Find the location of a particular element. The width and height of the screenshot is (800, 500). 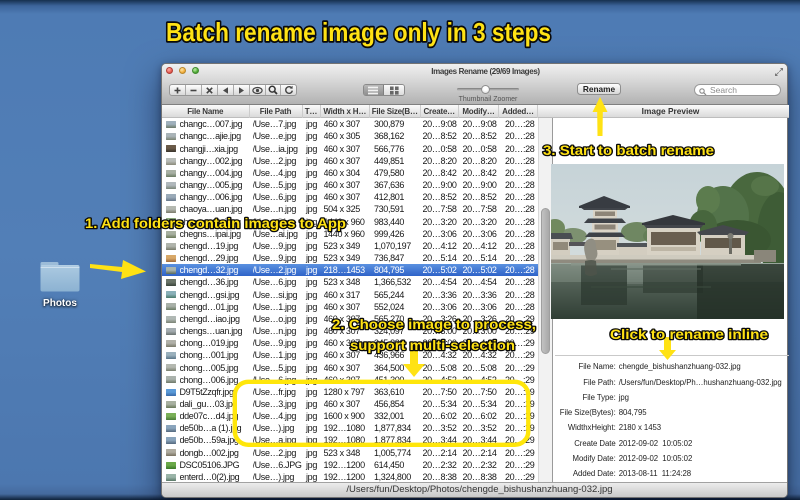

svg-text:1. Add folders contain images: 1. Add folders contain images to App is located at coordinates (215, 223).